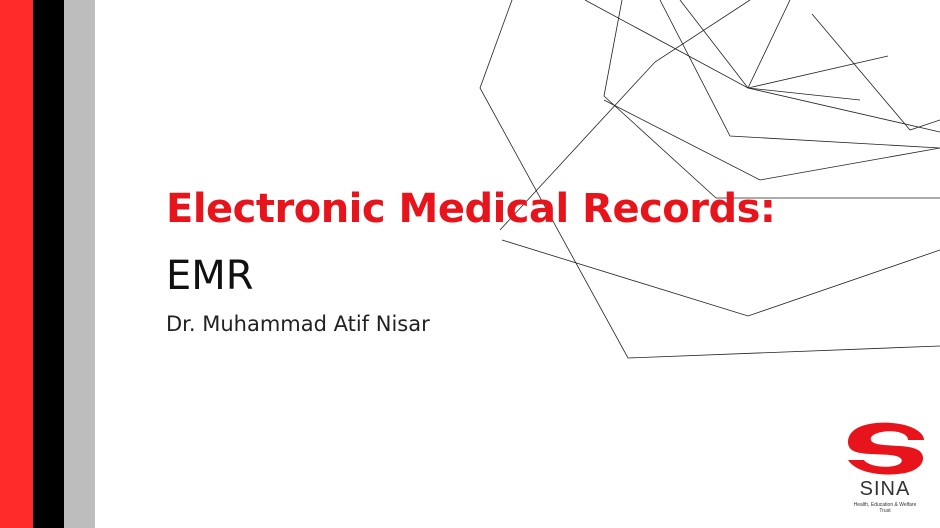 The height and width of the screenshot is (528, 940). Describe the element at coordinates (885, 508) in the screenshot. I see `logo-tagline: Health, Education & Welfare Trust` at that location.